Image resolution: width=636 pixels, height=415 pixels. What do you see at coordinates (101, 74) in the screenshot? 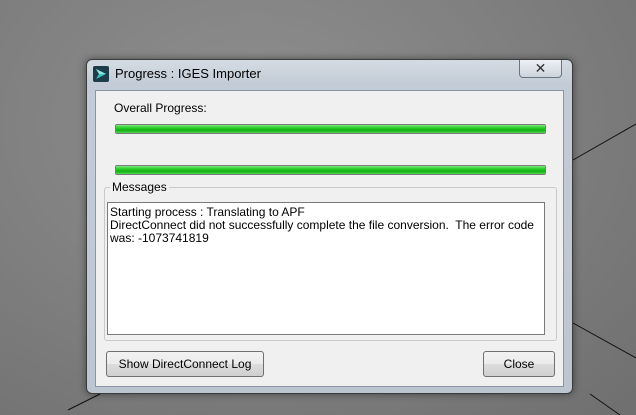
I see `app-logo-icon` at bounding box center [101, 74].